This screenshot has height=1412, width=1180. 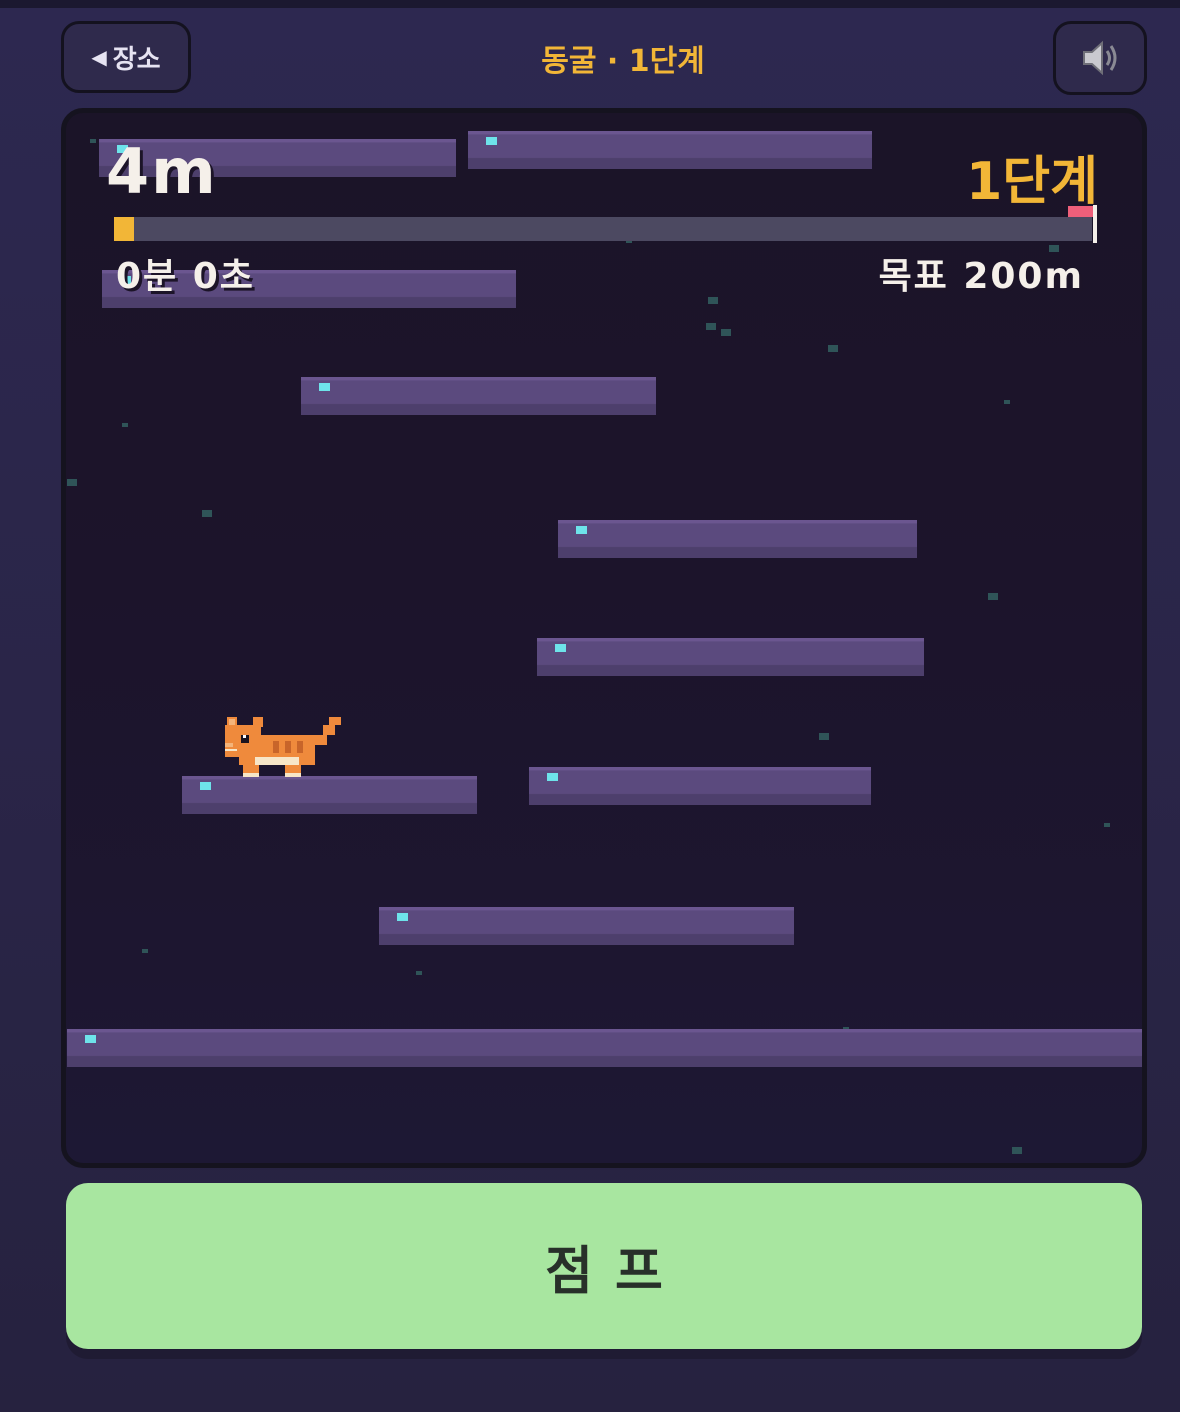 I want to click on cat-character, so click(x=283, y=747).